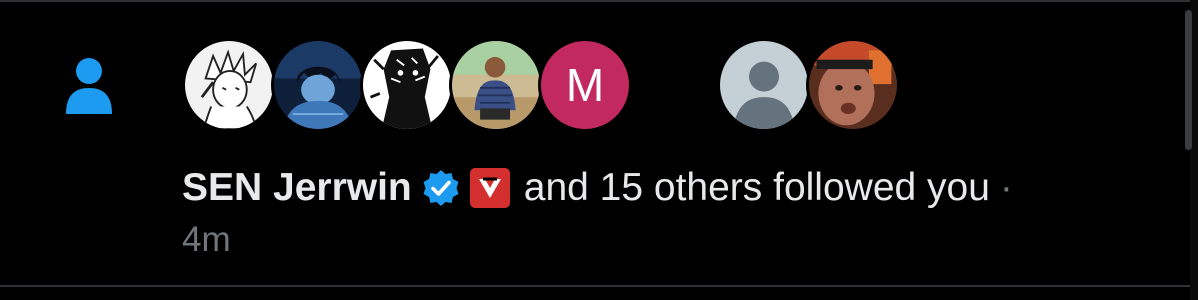 The height and width of the screenshot is (300, 1198). Describe the element at coordinates (407, 85) in the screenshot. I see `avatar-3-bw-art` at that location.